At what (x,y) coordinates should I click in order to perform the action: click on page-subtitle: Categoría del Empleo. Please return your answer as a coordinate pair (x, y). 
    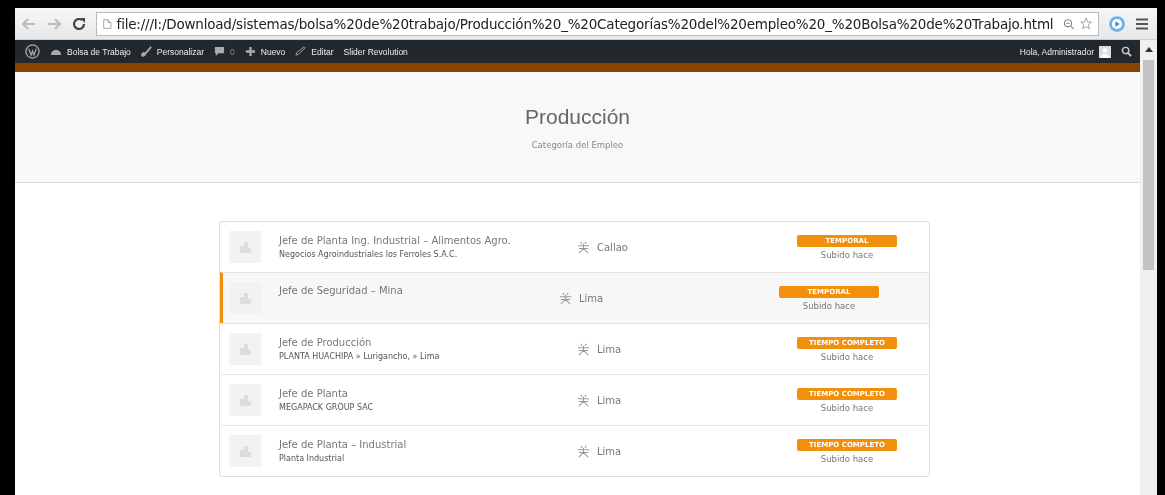
    Looking at the image, I should click on (577, 144).